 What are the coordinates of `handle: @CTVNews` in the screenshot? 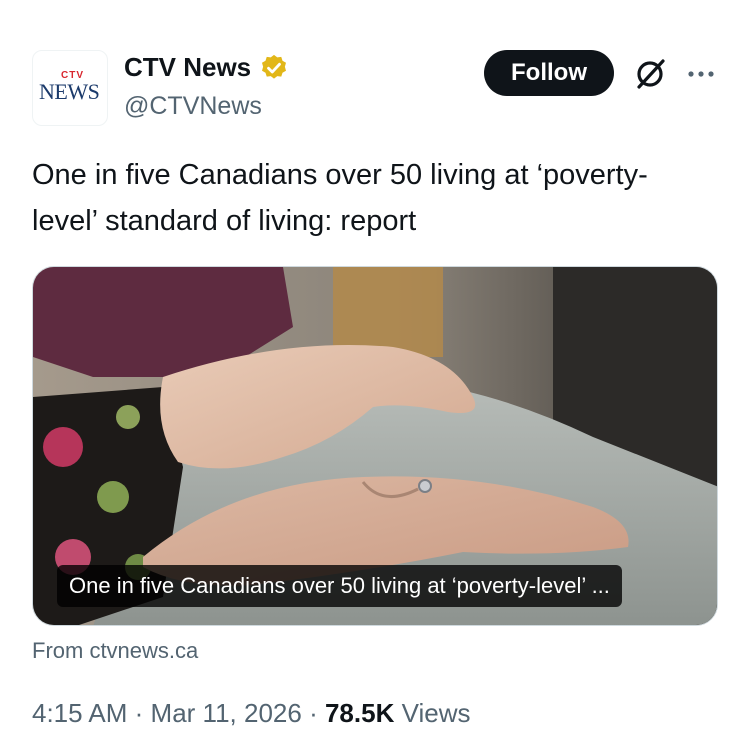 It's located at (193, 106).